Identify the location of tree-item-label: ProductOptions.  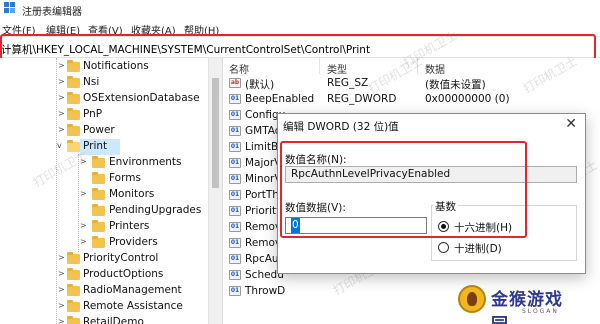
(123, 274).